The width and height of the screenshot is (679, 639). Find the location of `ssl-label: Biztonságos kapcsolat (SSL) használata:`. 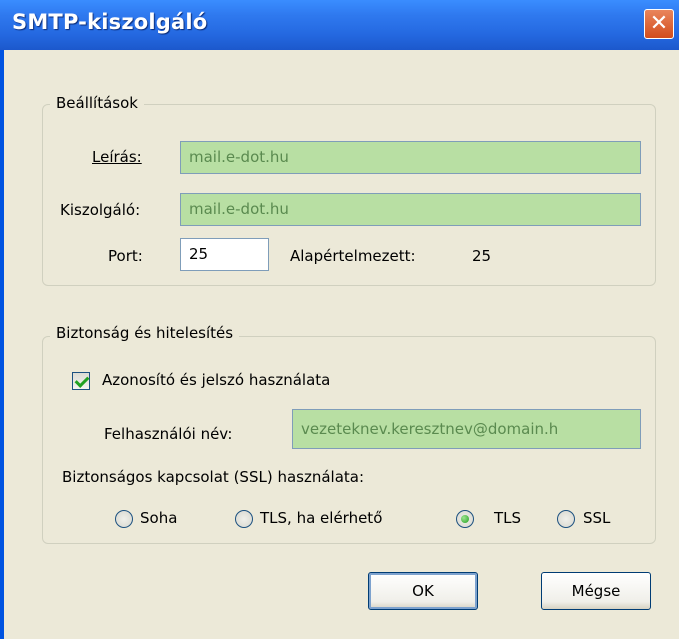

ssl-label: Biztonságos kapcsolat (SSL) használata: is located at coordinates (213, 477).